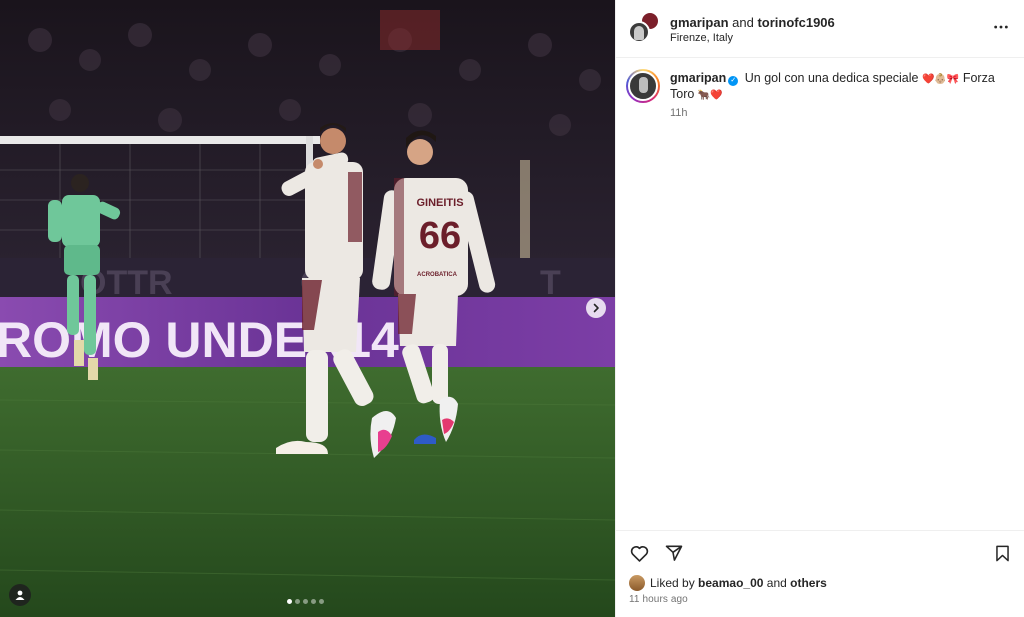 This screenshot has width=1024, height=617. What do you see at coordinates (808, 583) in the screenshot?
I see `likes-others-link: others` at bounding box center [808, 583].